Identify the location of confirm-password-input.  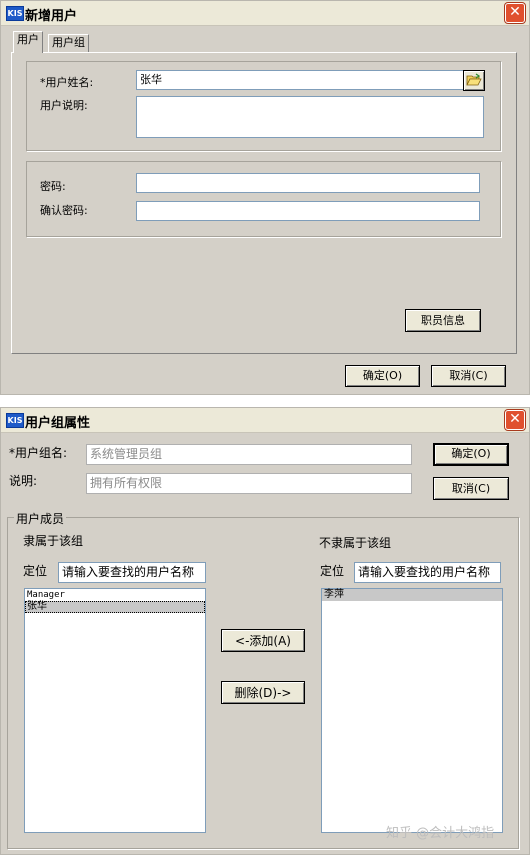
(308, 211).